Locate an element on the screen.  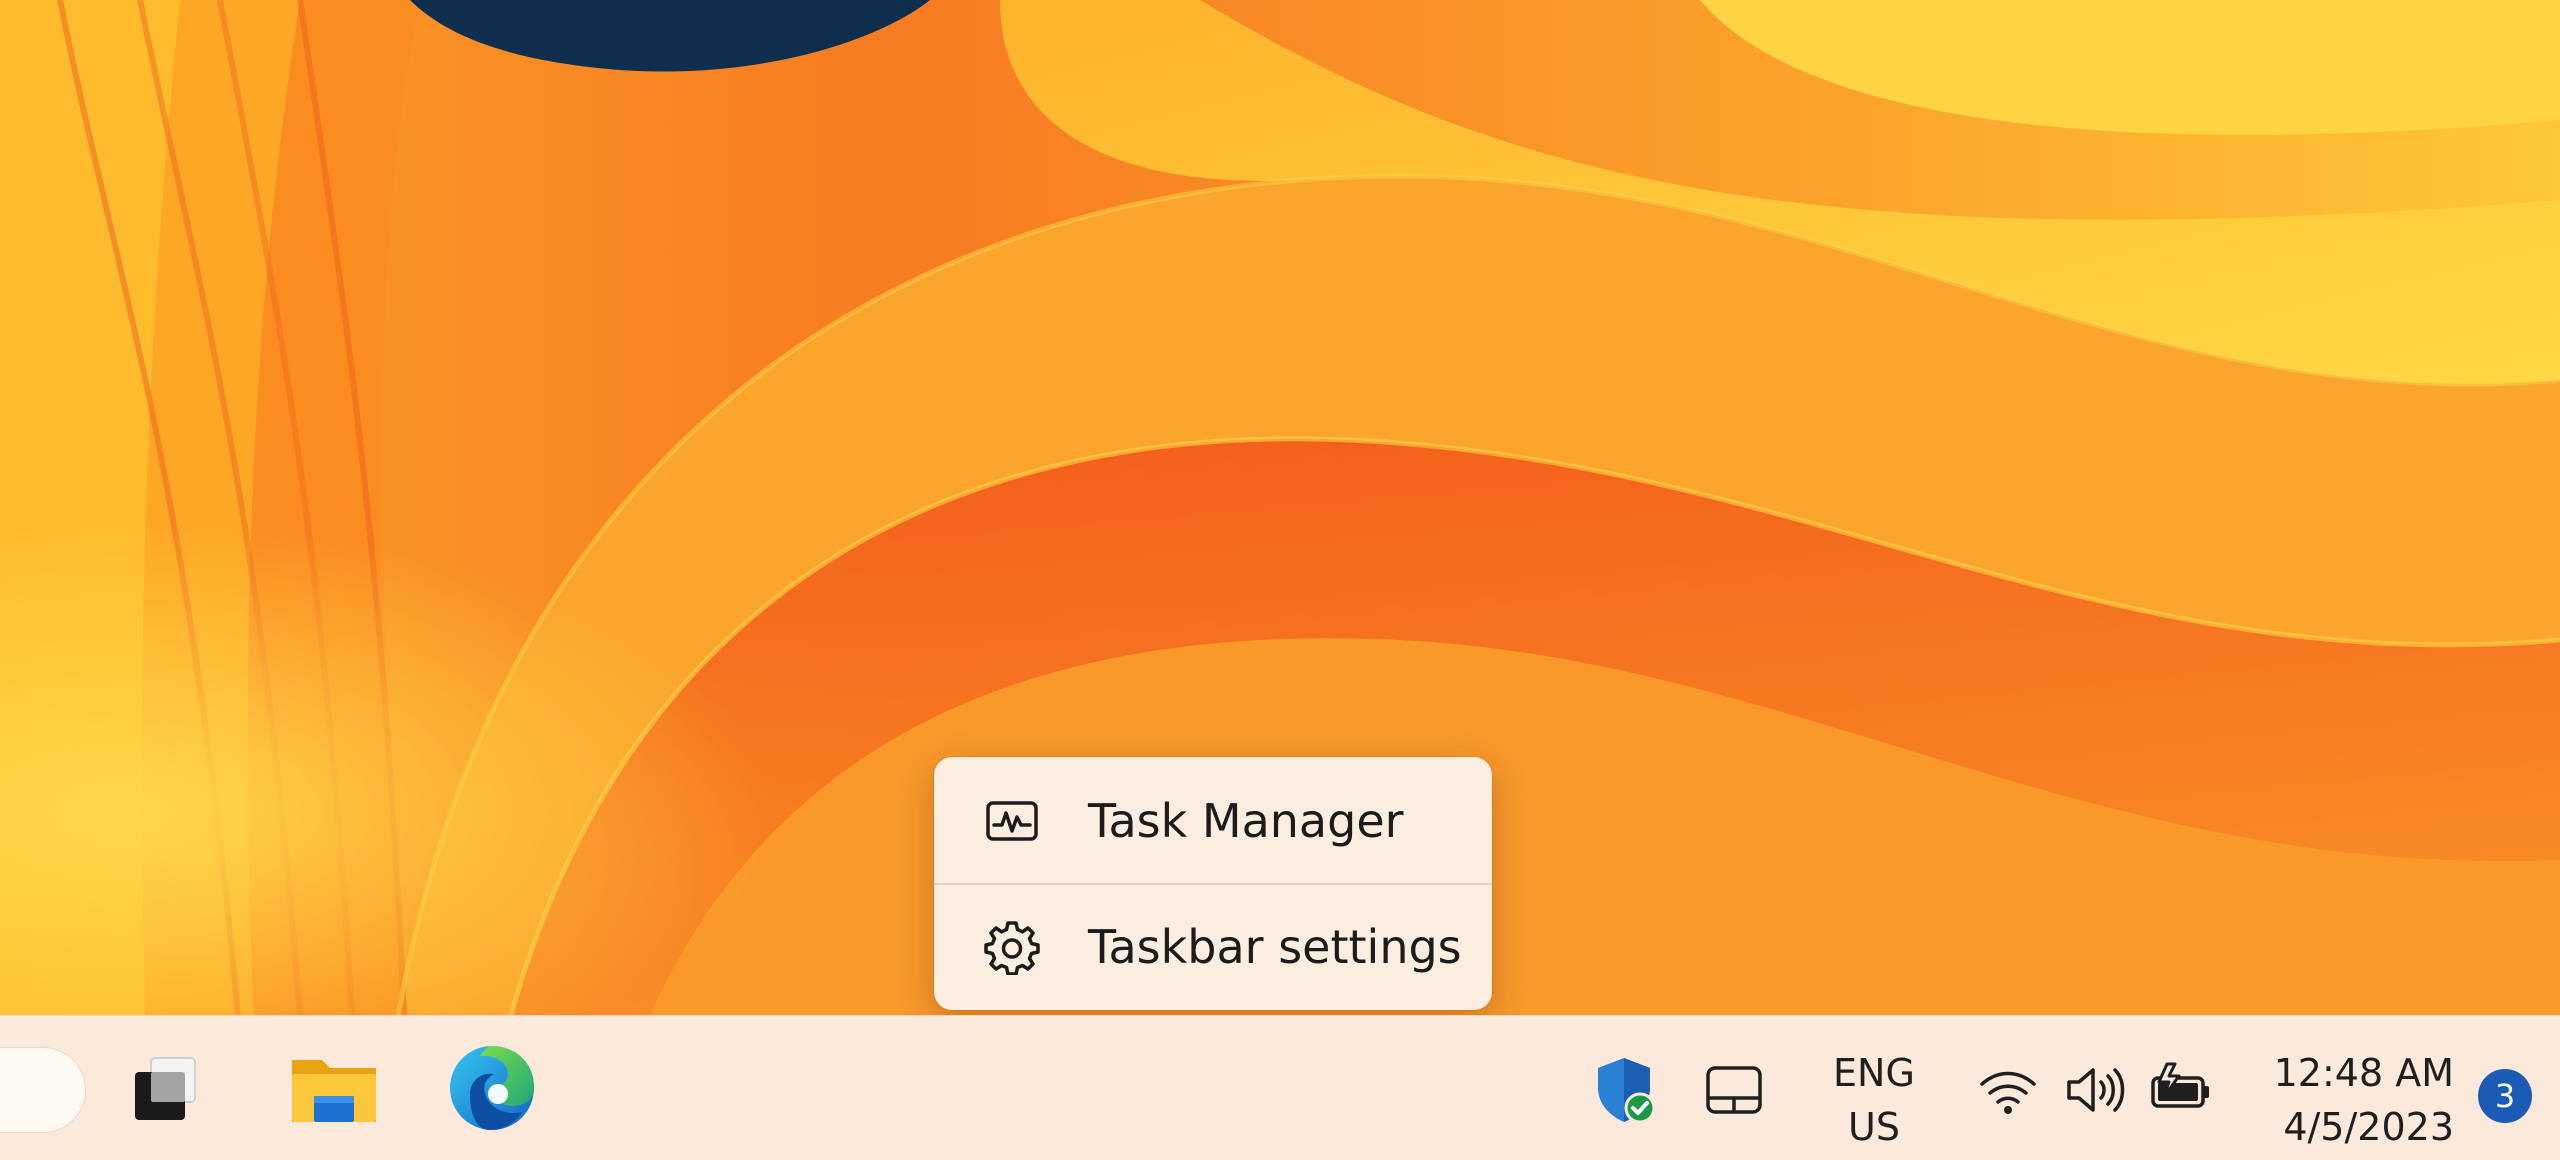
menu-item-label: Taskbar settings is located at coordinates (1275, 947).